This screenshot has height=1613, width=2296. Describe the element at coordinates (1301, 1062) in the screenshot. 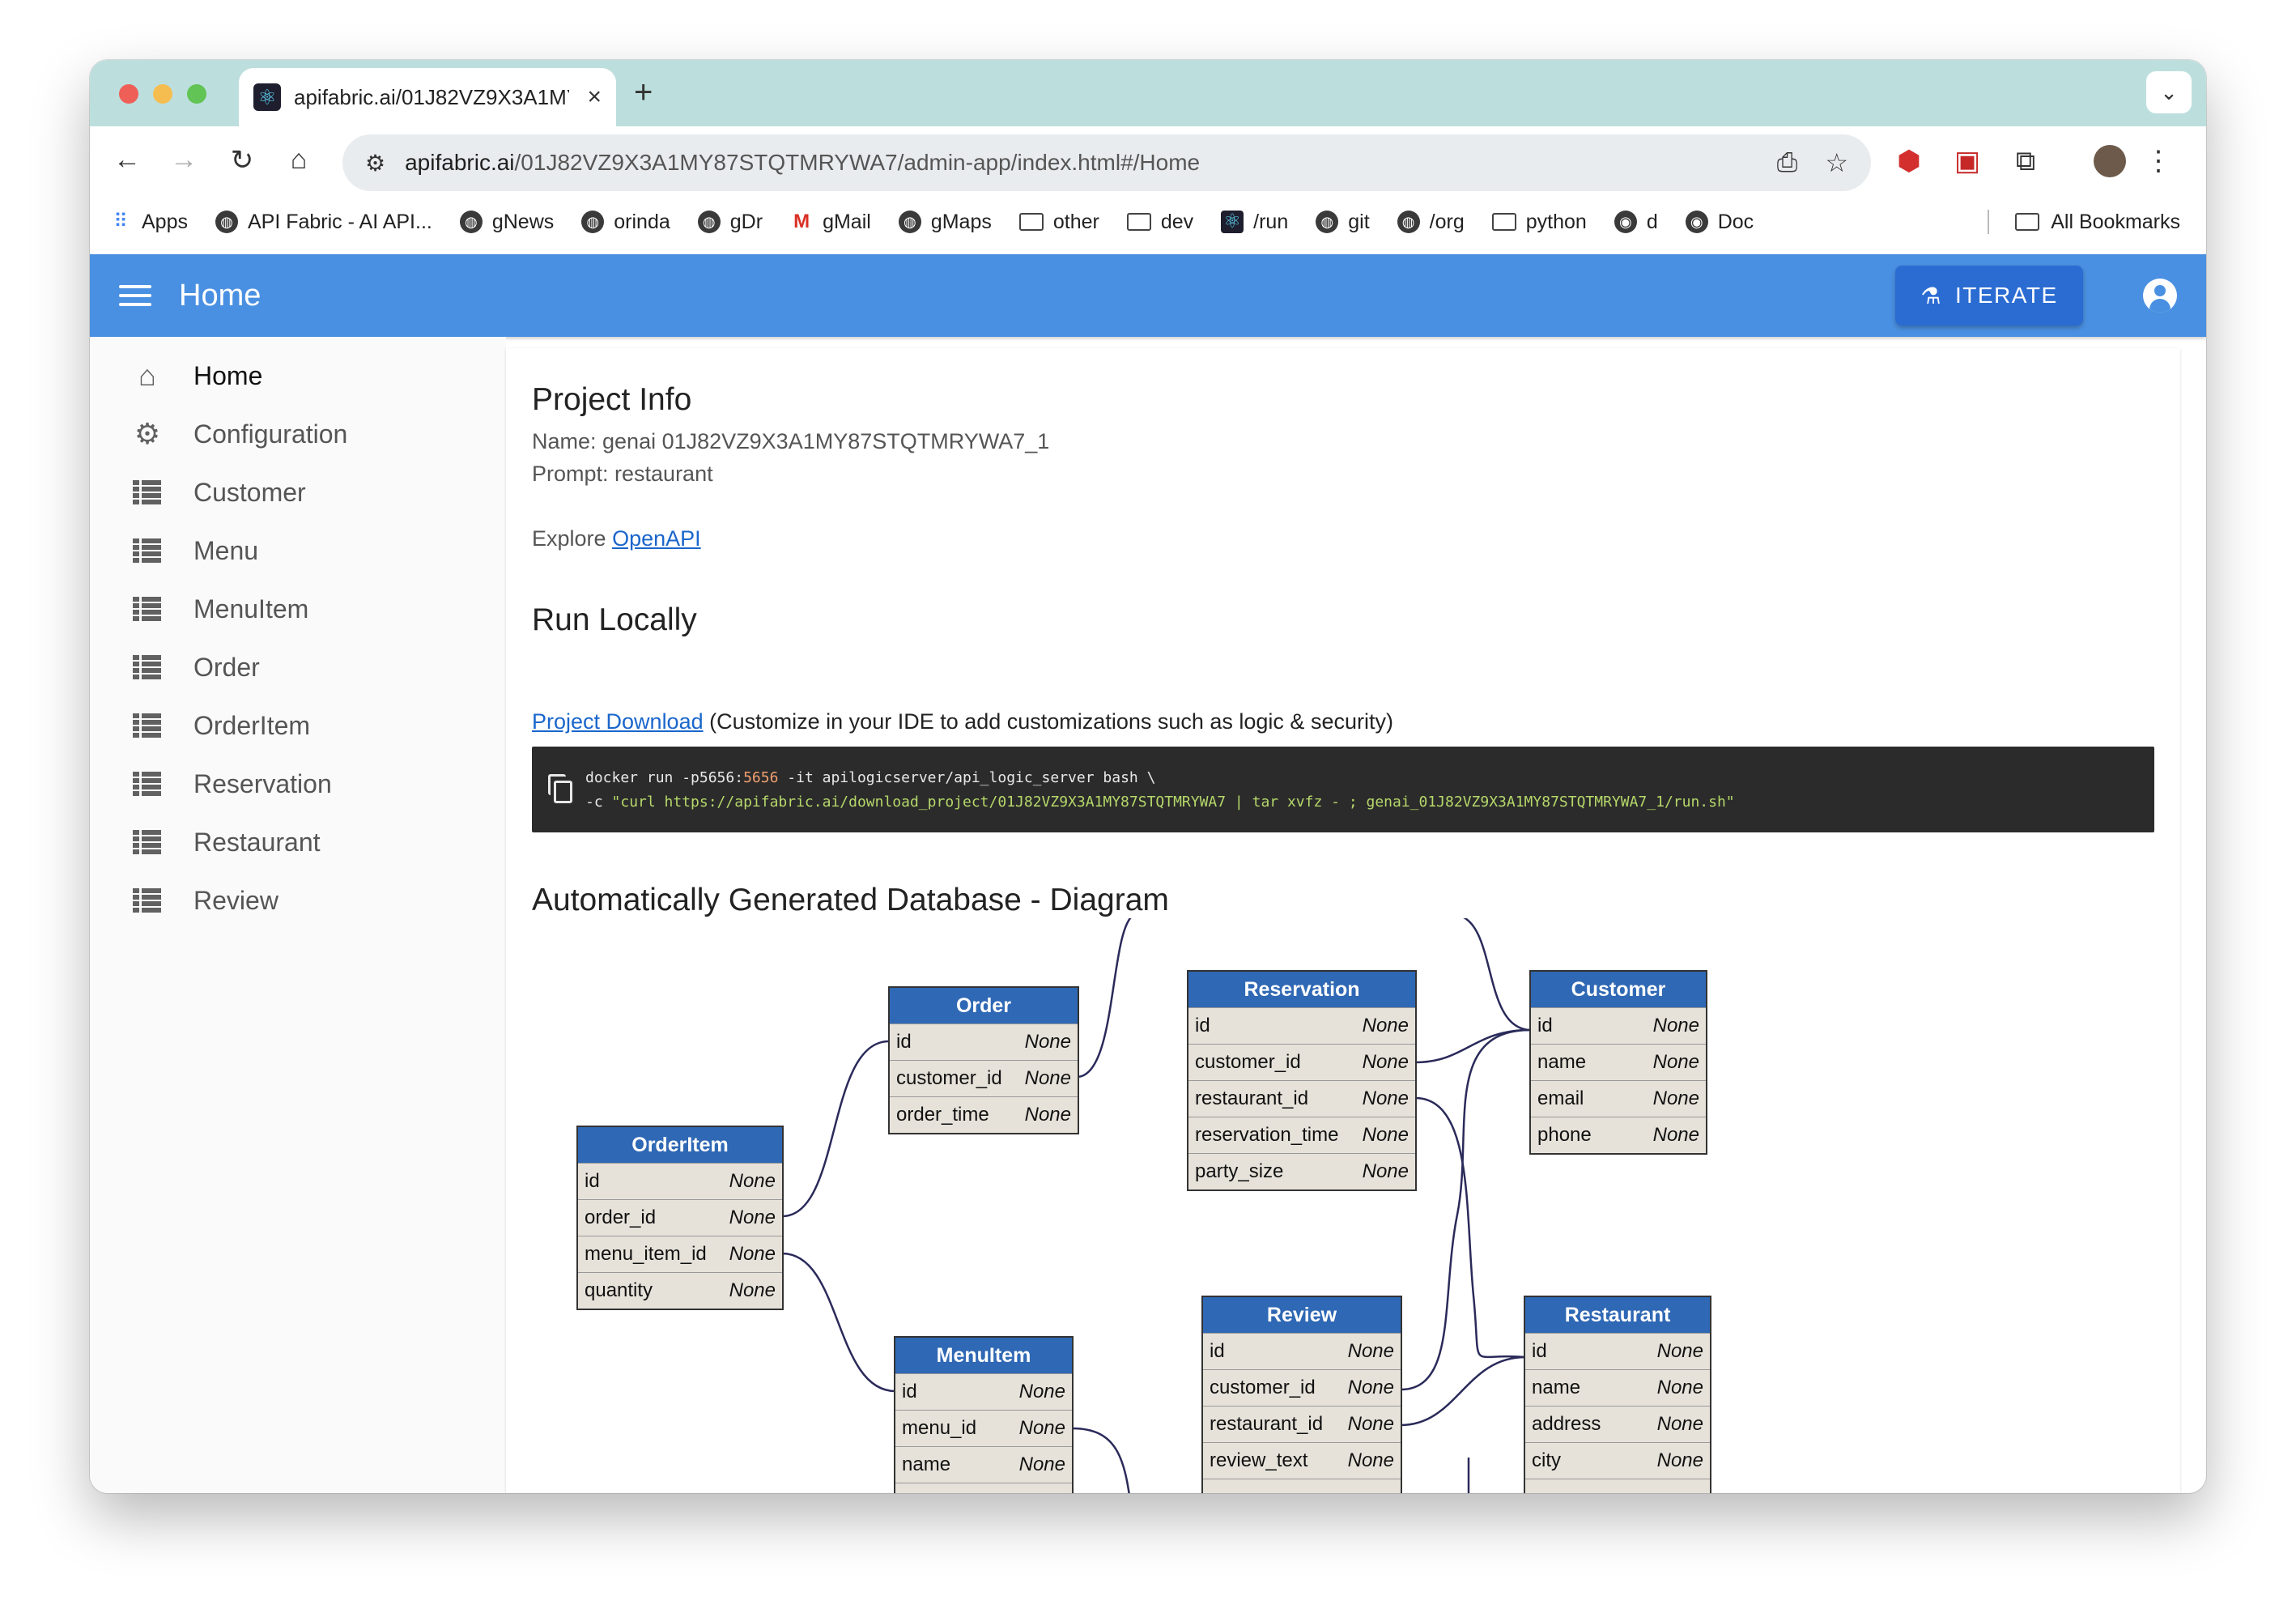

I see `entity-row: customer_id None` at that location.